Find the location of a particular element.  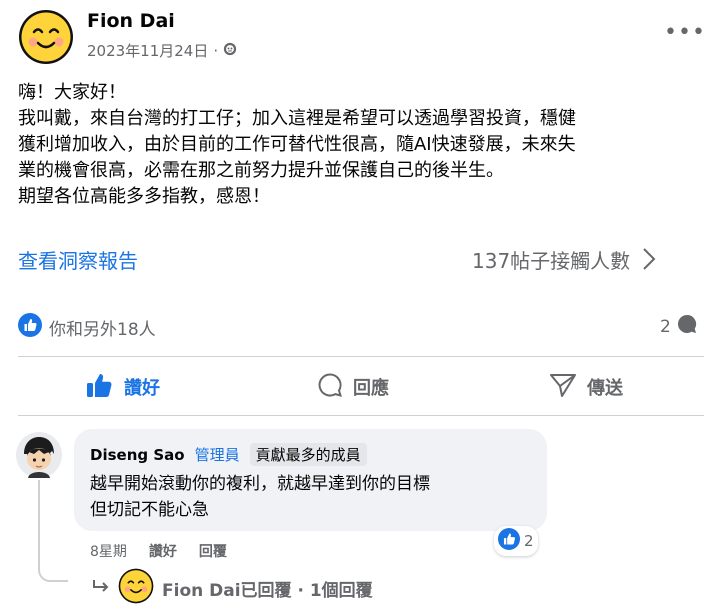

comment-button: 回應 is located at coordinates (353, 387).